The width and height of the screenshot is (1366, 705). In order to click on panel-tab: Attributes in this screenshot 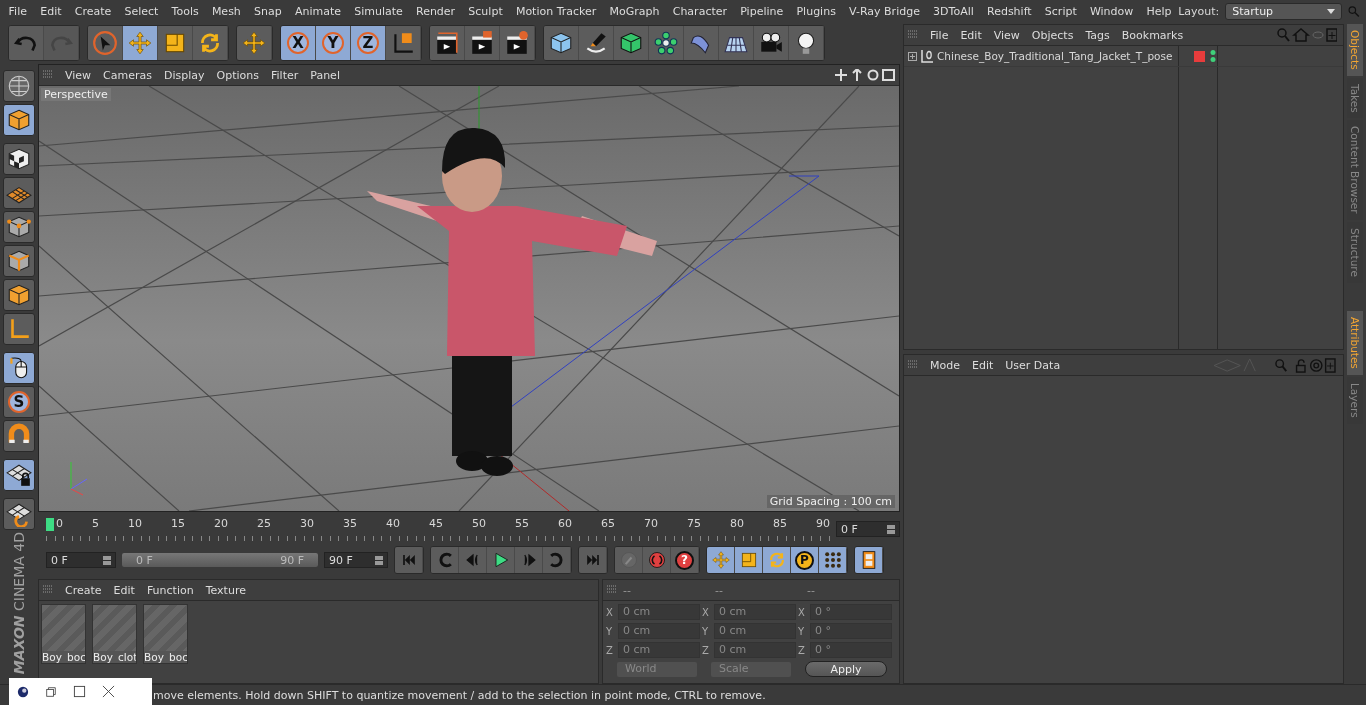, I will do `click(1355, 343)`.